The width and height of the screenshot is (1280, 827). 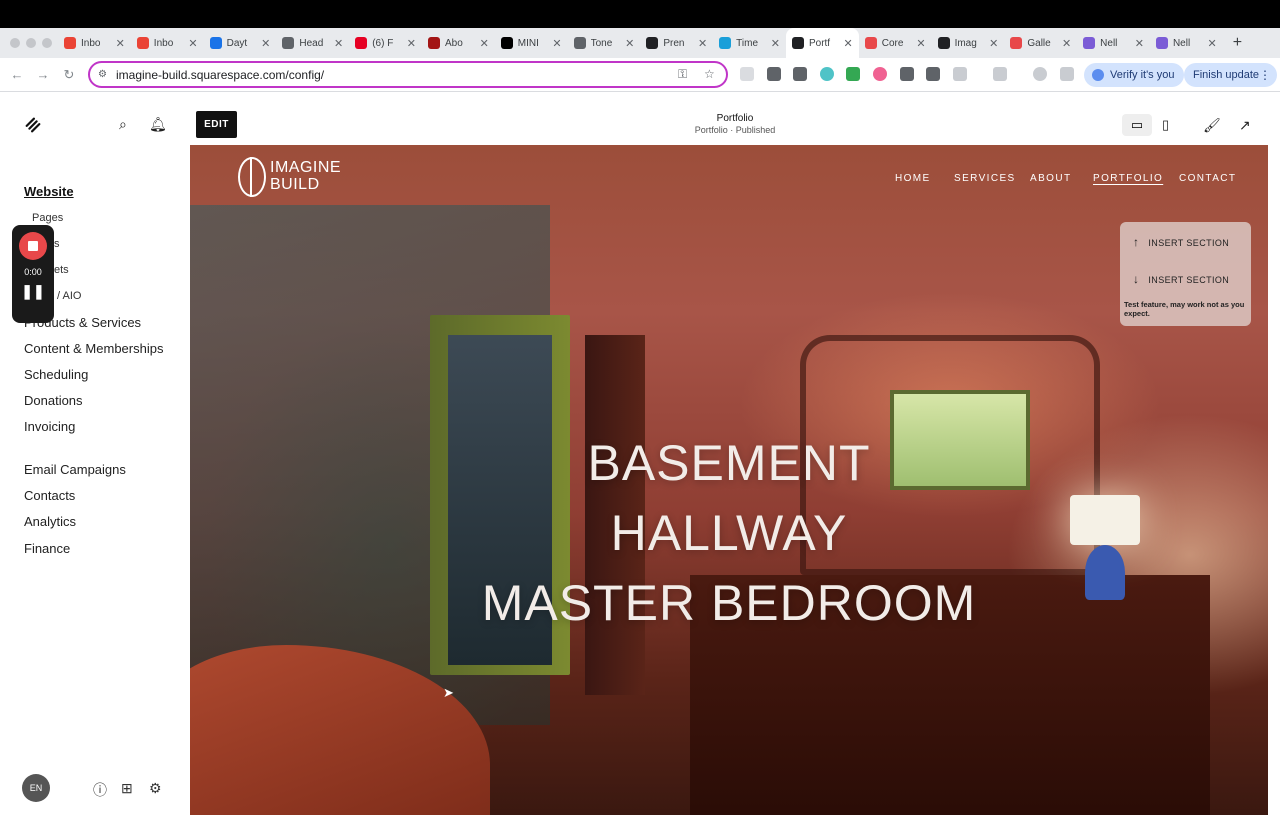 What do you see at coordinates (933, 74) in the screenshot?
I see `tool-extension-icon` at bounding box center [933, 74].